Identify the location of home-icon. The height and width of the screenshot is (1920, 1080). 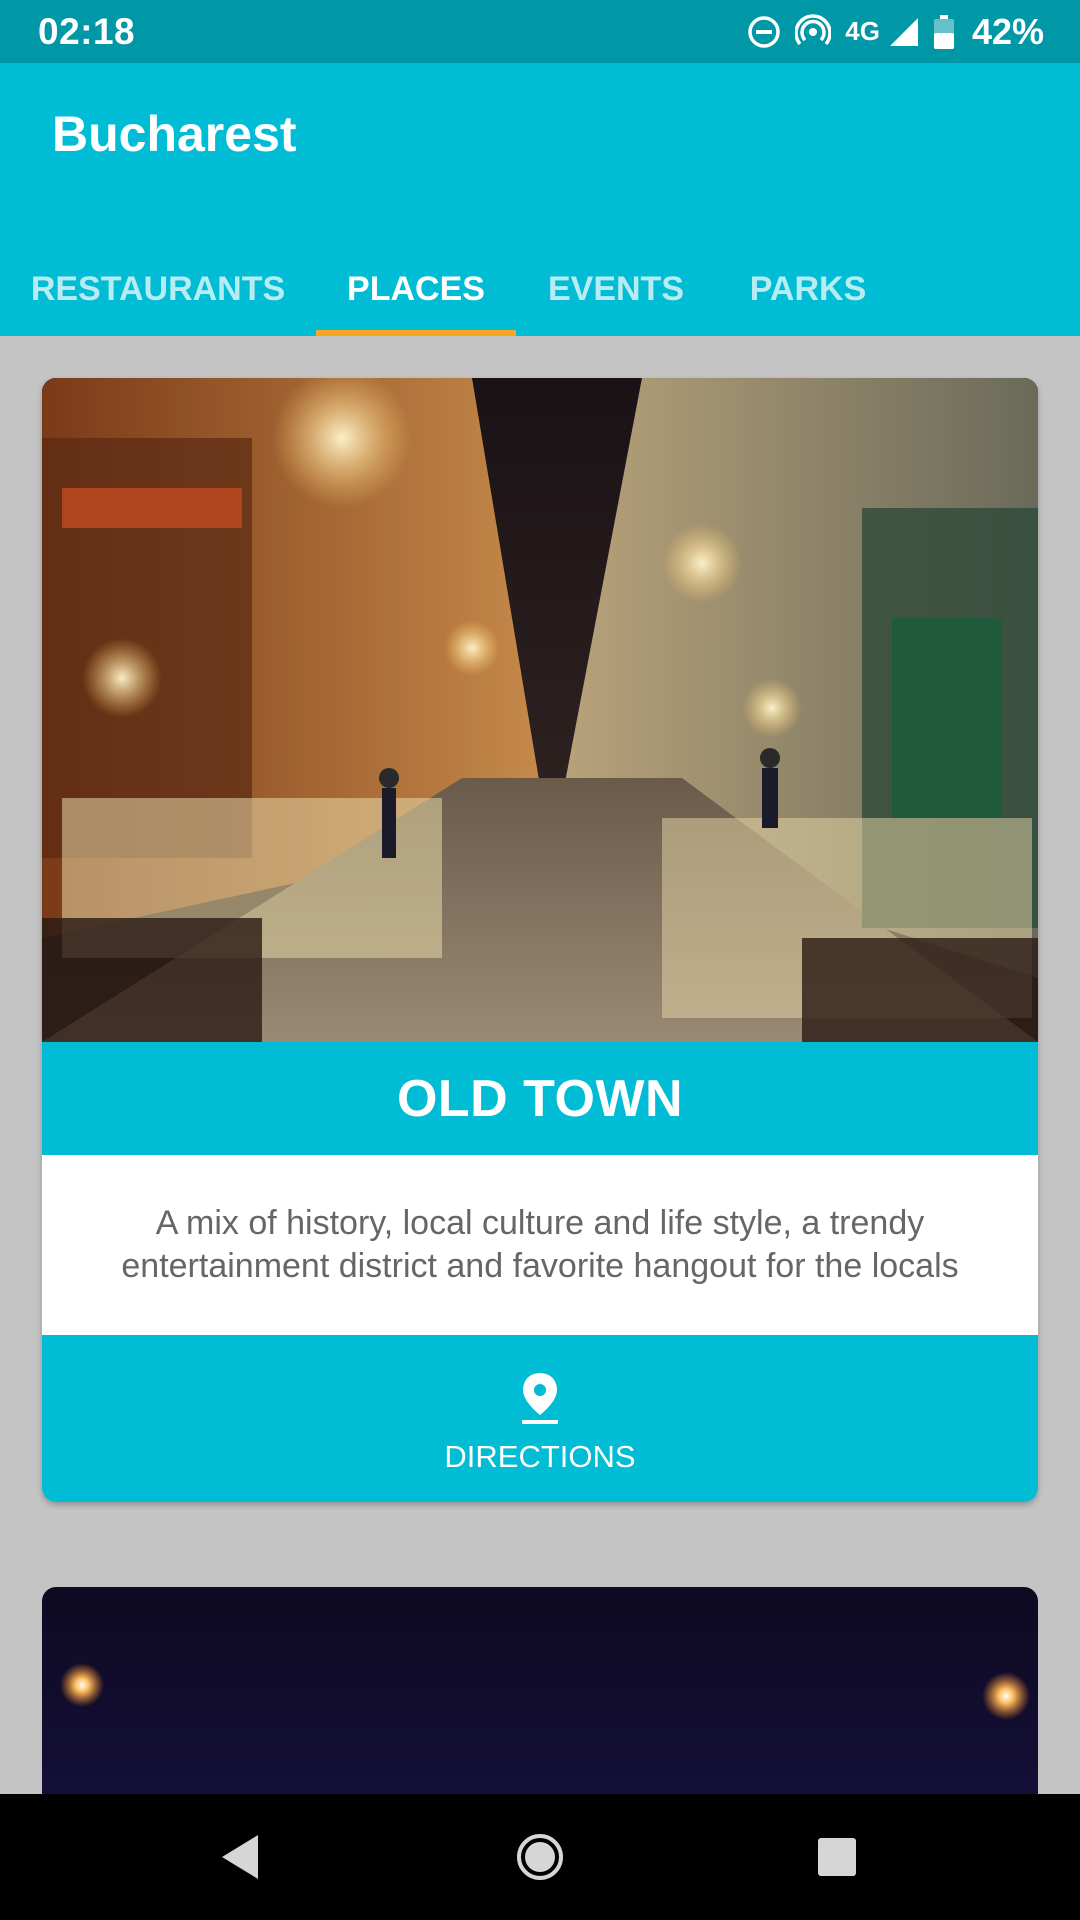
(540, 1857).